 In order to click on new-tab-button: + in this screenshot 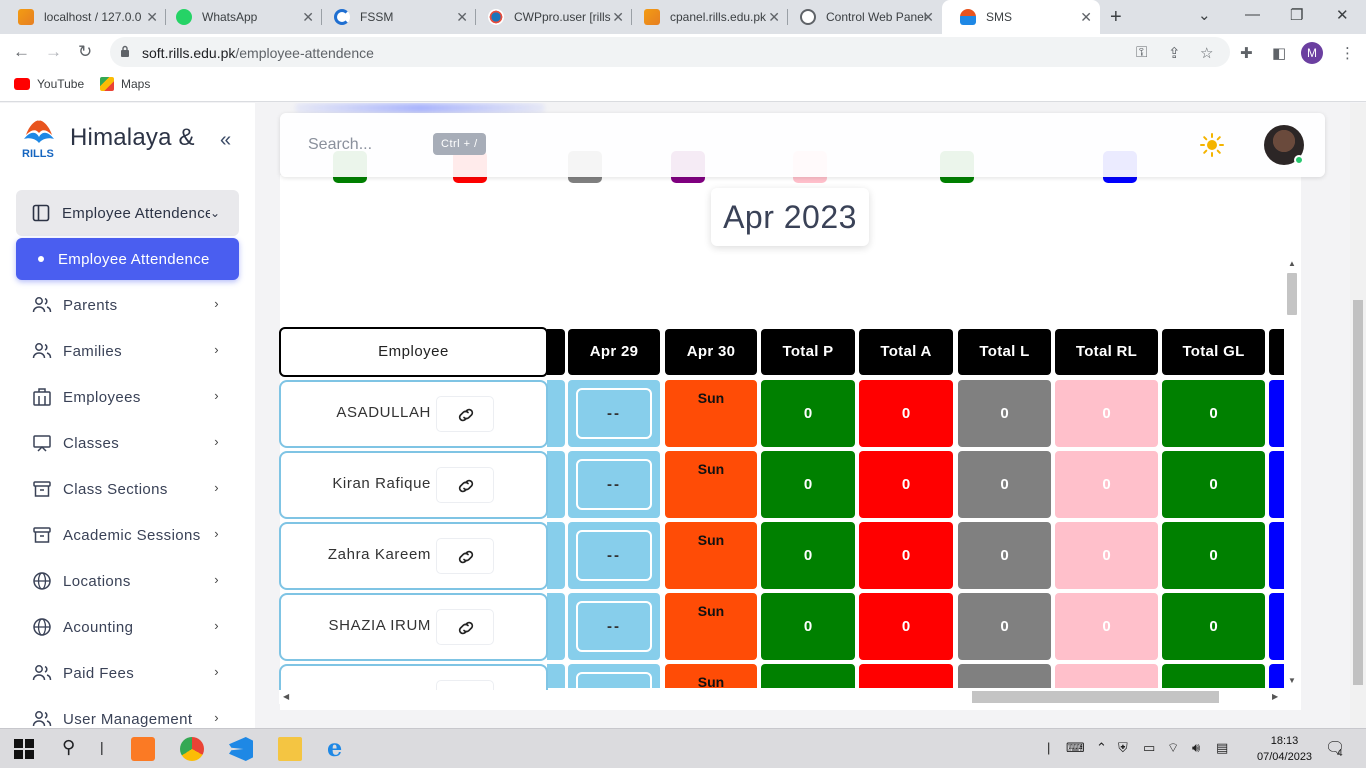, I will do `click(1116, 17)`.